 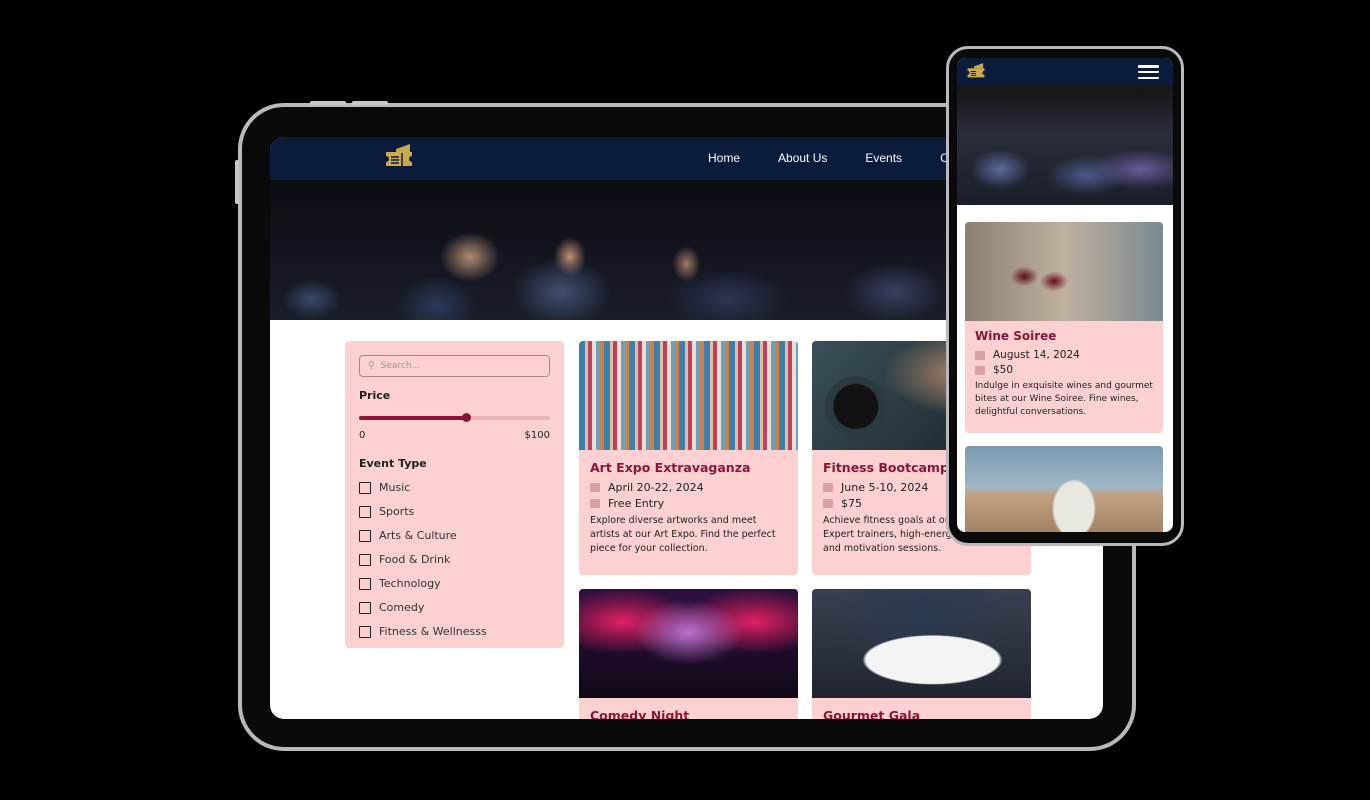 I want to click on price-min: 0, so click(x=362, y=435).